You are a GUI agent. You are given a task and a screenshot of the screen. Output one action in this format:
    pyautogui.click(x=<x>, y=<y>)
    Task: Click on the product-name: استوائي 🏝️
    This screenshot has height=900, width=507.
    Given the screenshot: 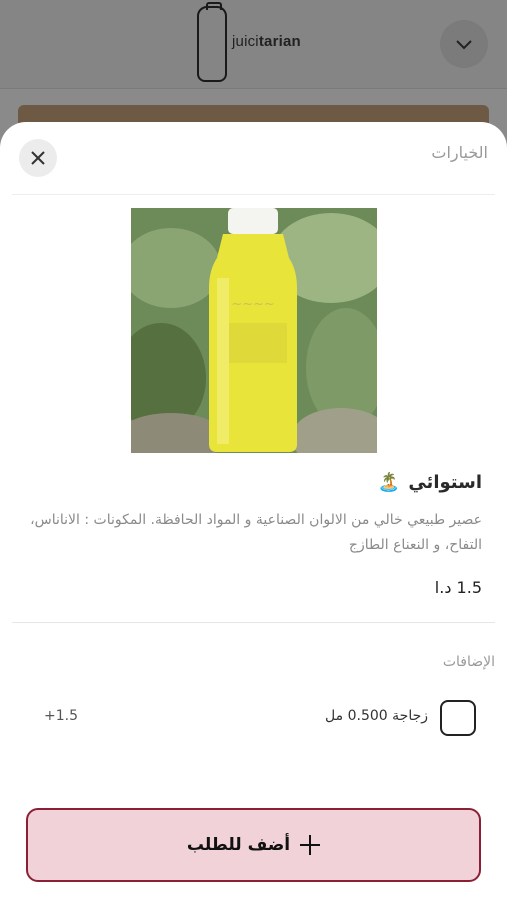 What is the action you would take?
    pyautogui.click(x=429, y=482)
    